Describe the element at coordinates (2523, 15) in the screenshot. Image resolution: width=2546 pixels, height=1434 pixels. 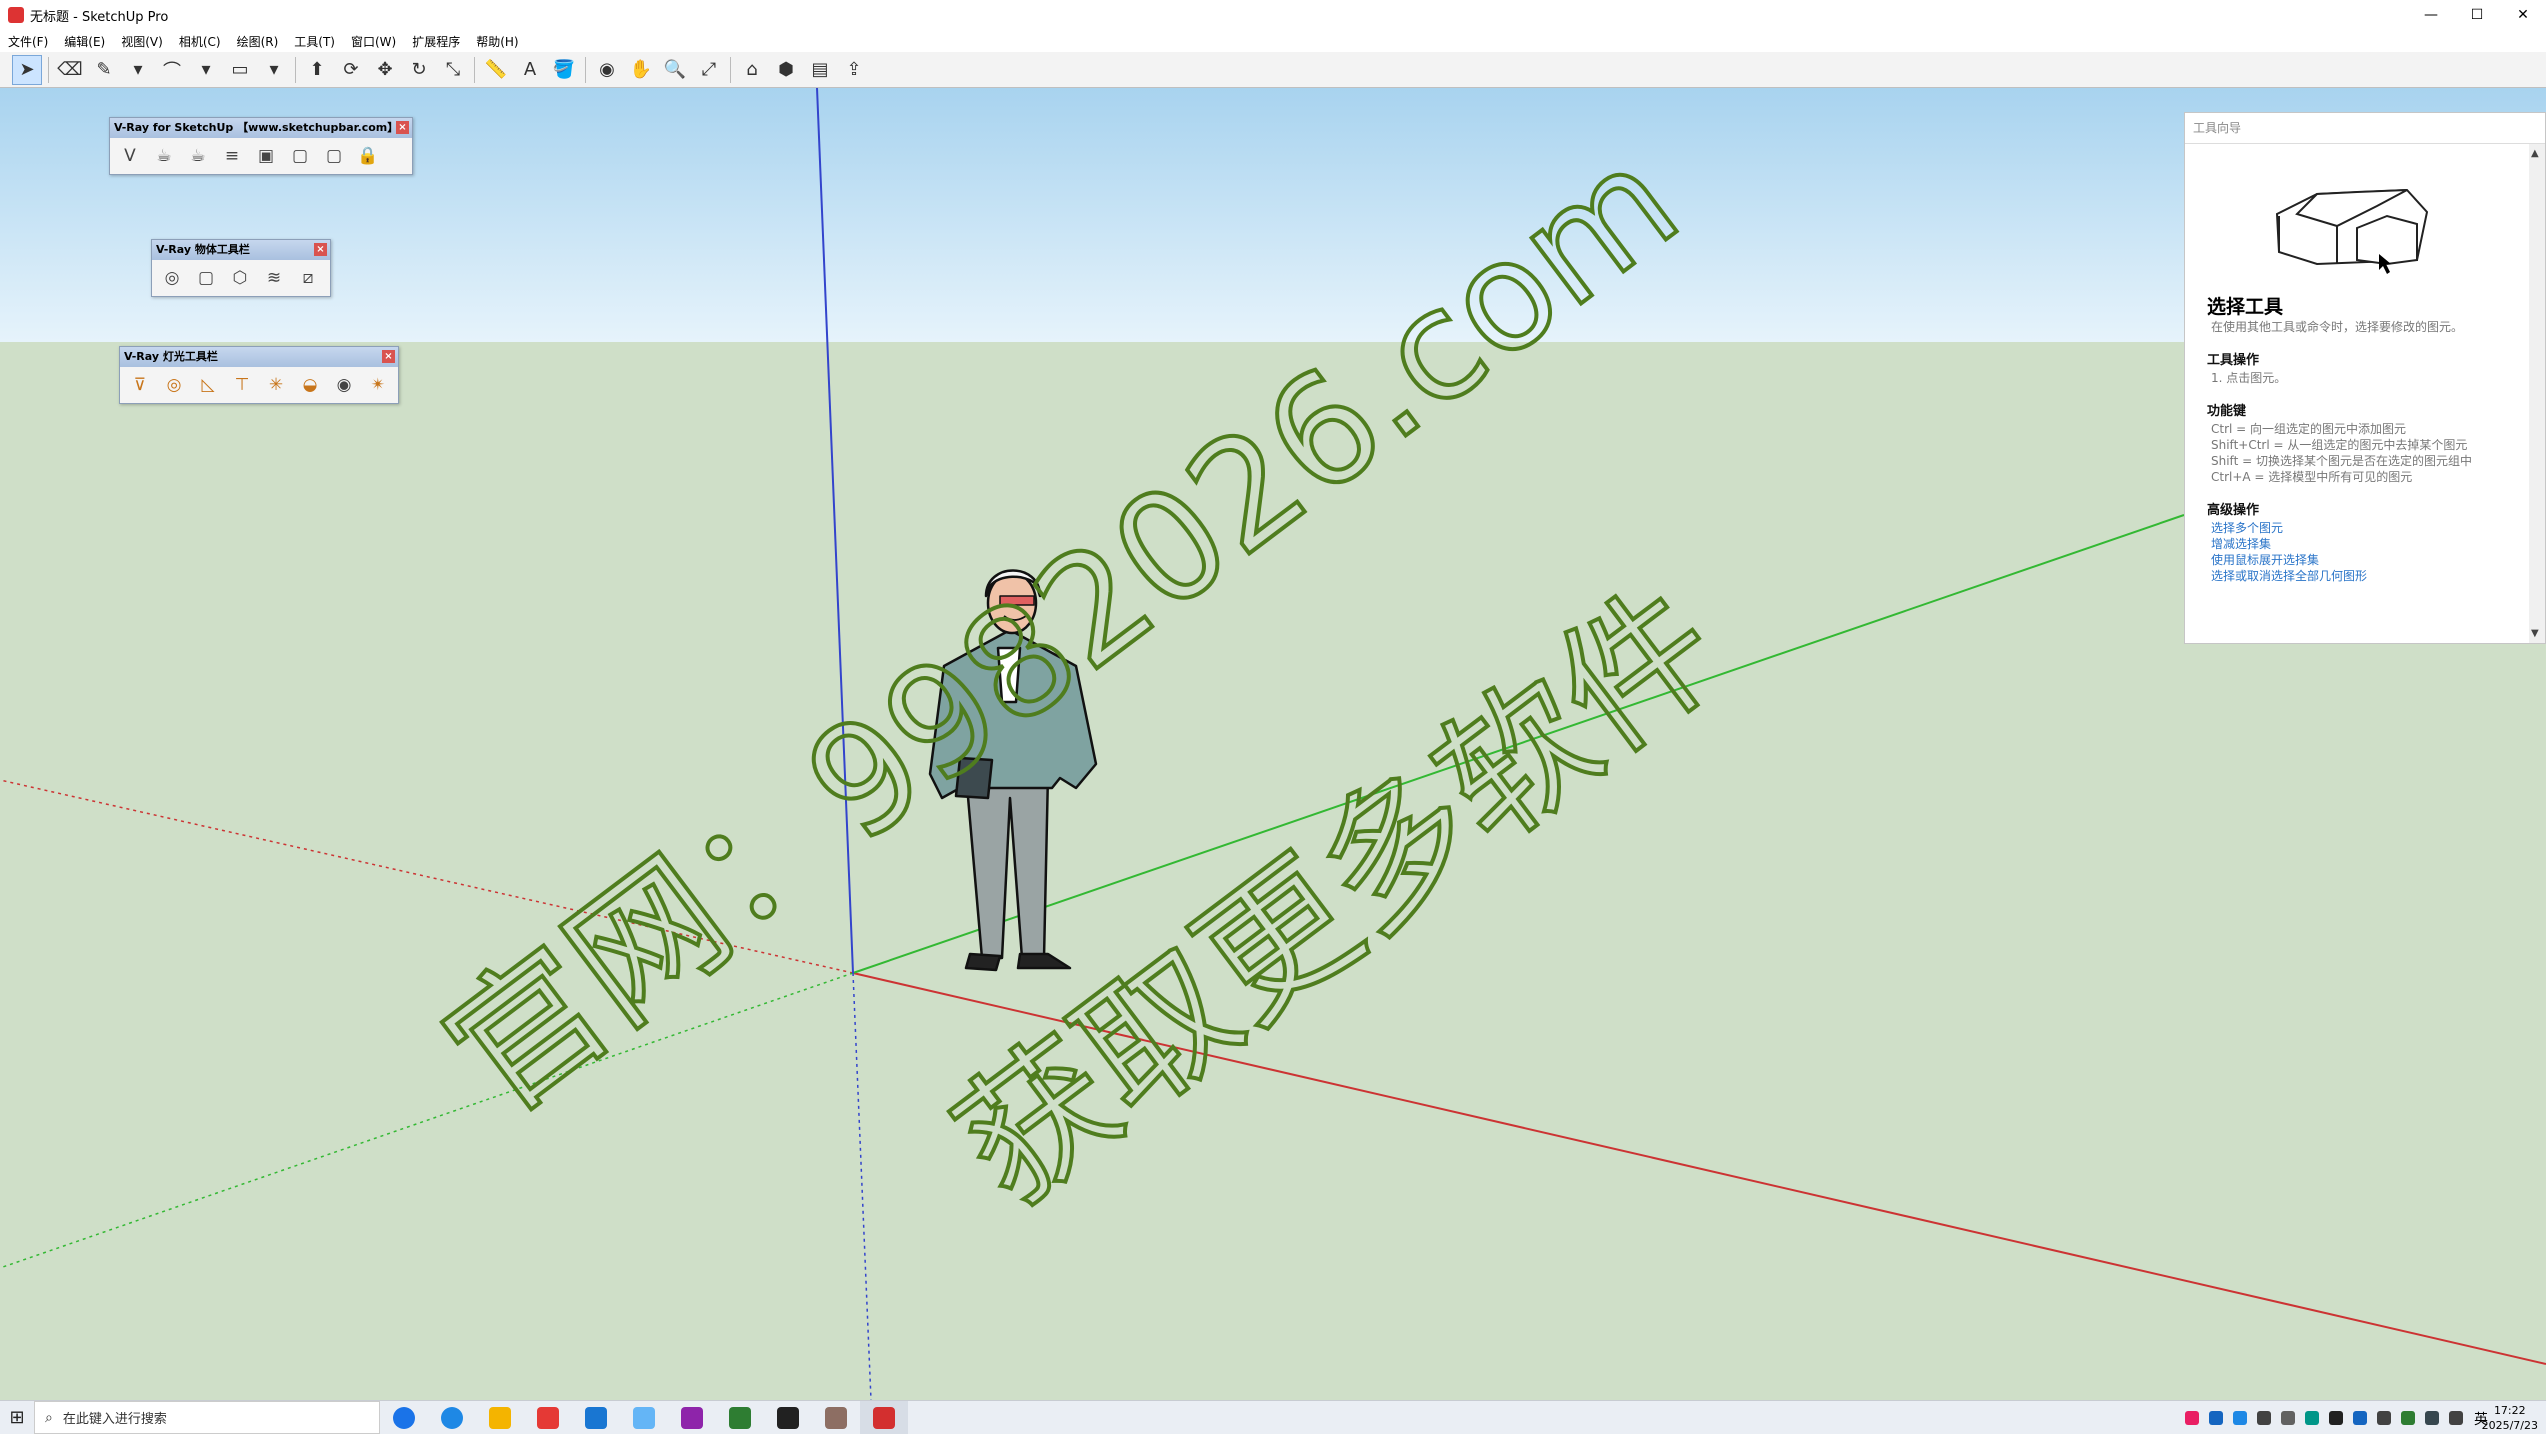
I see `close-button: ✕` at that location.